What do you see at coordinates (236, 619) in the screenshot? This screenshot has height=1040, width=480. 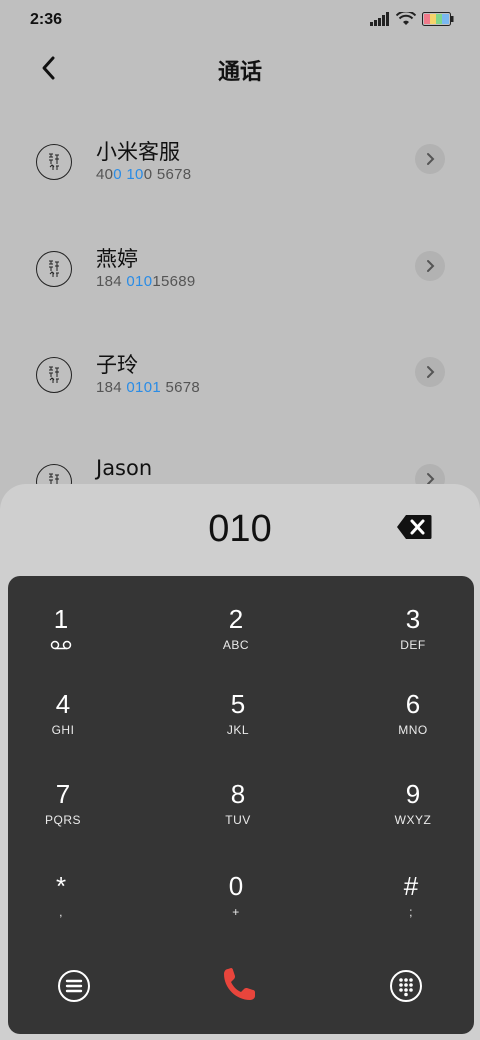 I see `key-digit: 2` at bounding box center [236, 619].